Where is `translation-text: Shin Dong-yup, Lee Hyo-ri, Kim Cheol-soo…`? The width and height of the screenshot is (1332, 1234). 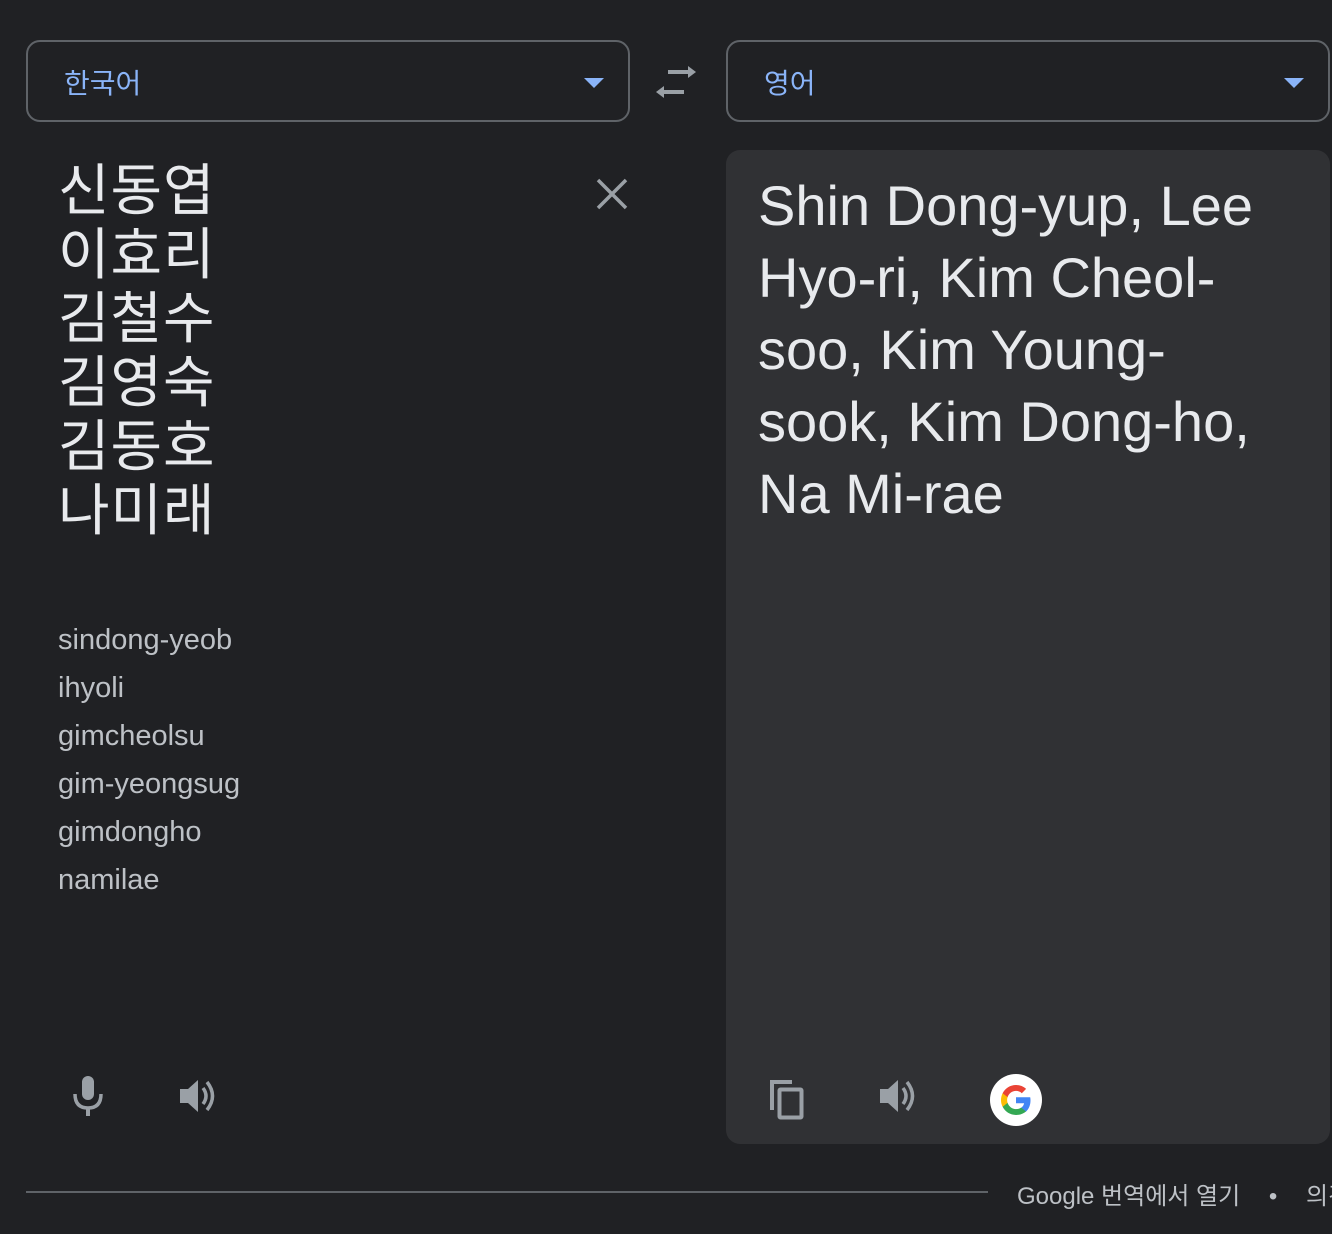 translation-text: Shin Dong-yup, Lee Hyo-ri, Kim Cheol-soo… is located at coordinates (1006, 349).